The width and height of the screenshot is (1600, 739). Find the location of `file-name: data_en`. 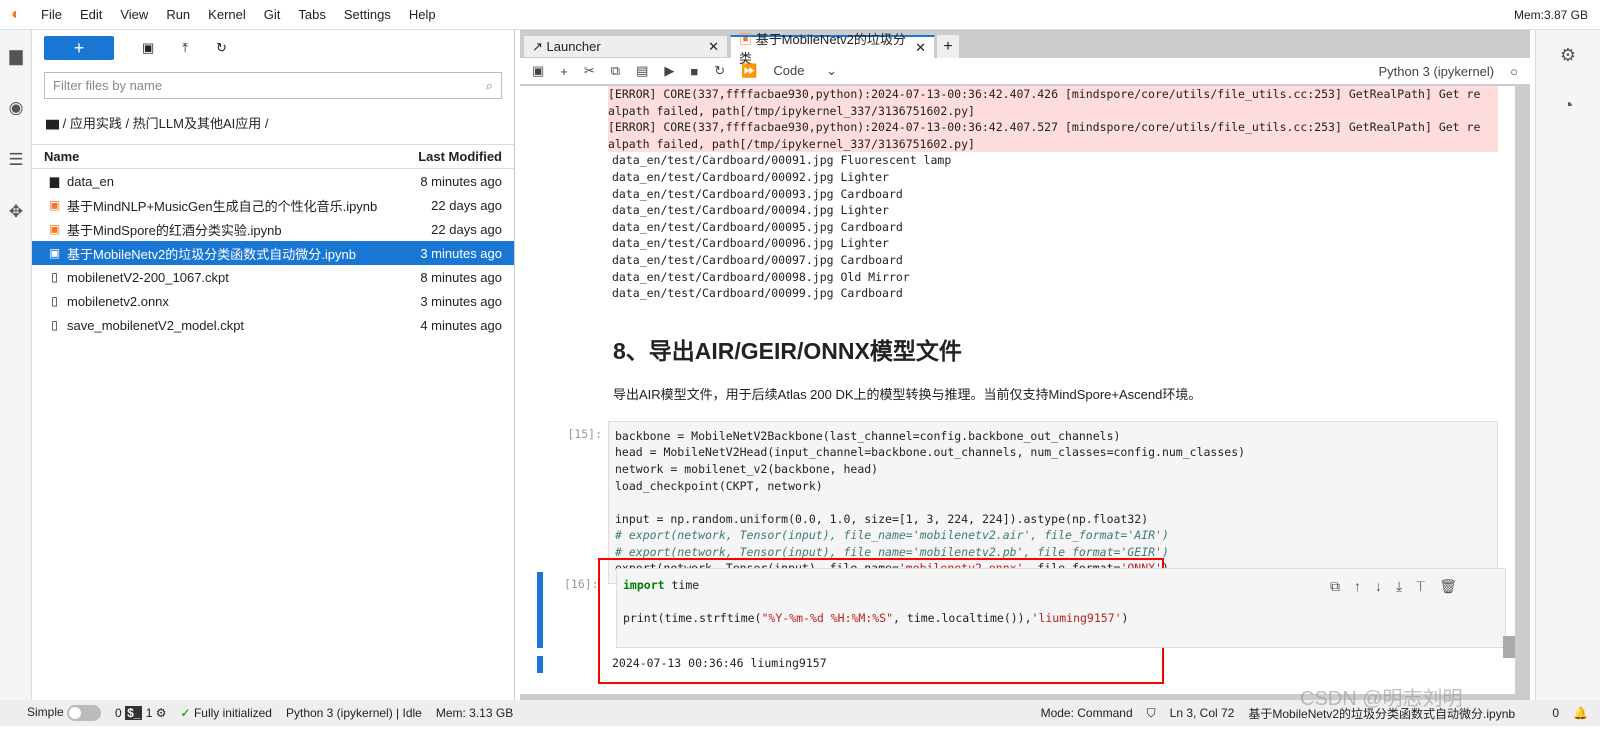

file-name: data_en is located at coordinates (90, 181).